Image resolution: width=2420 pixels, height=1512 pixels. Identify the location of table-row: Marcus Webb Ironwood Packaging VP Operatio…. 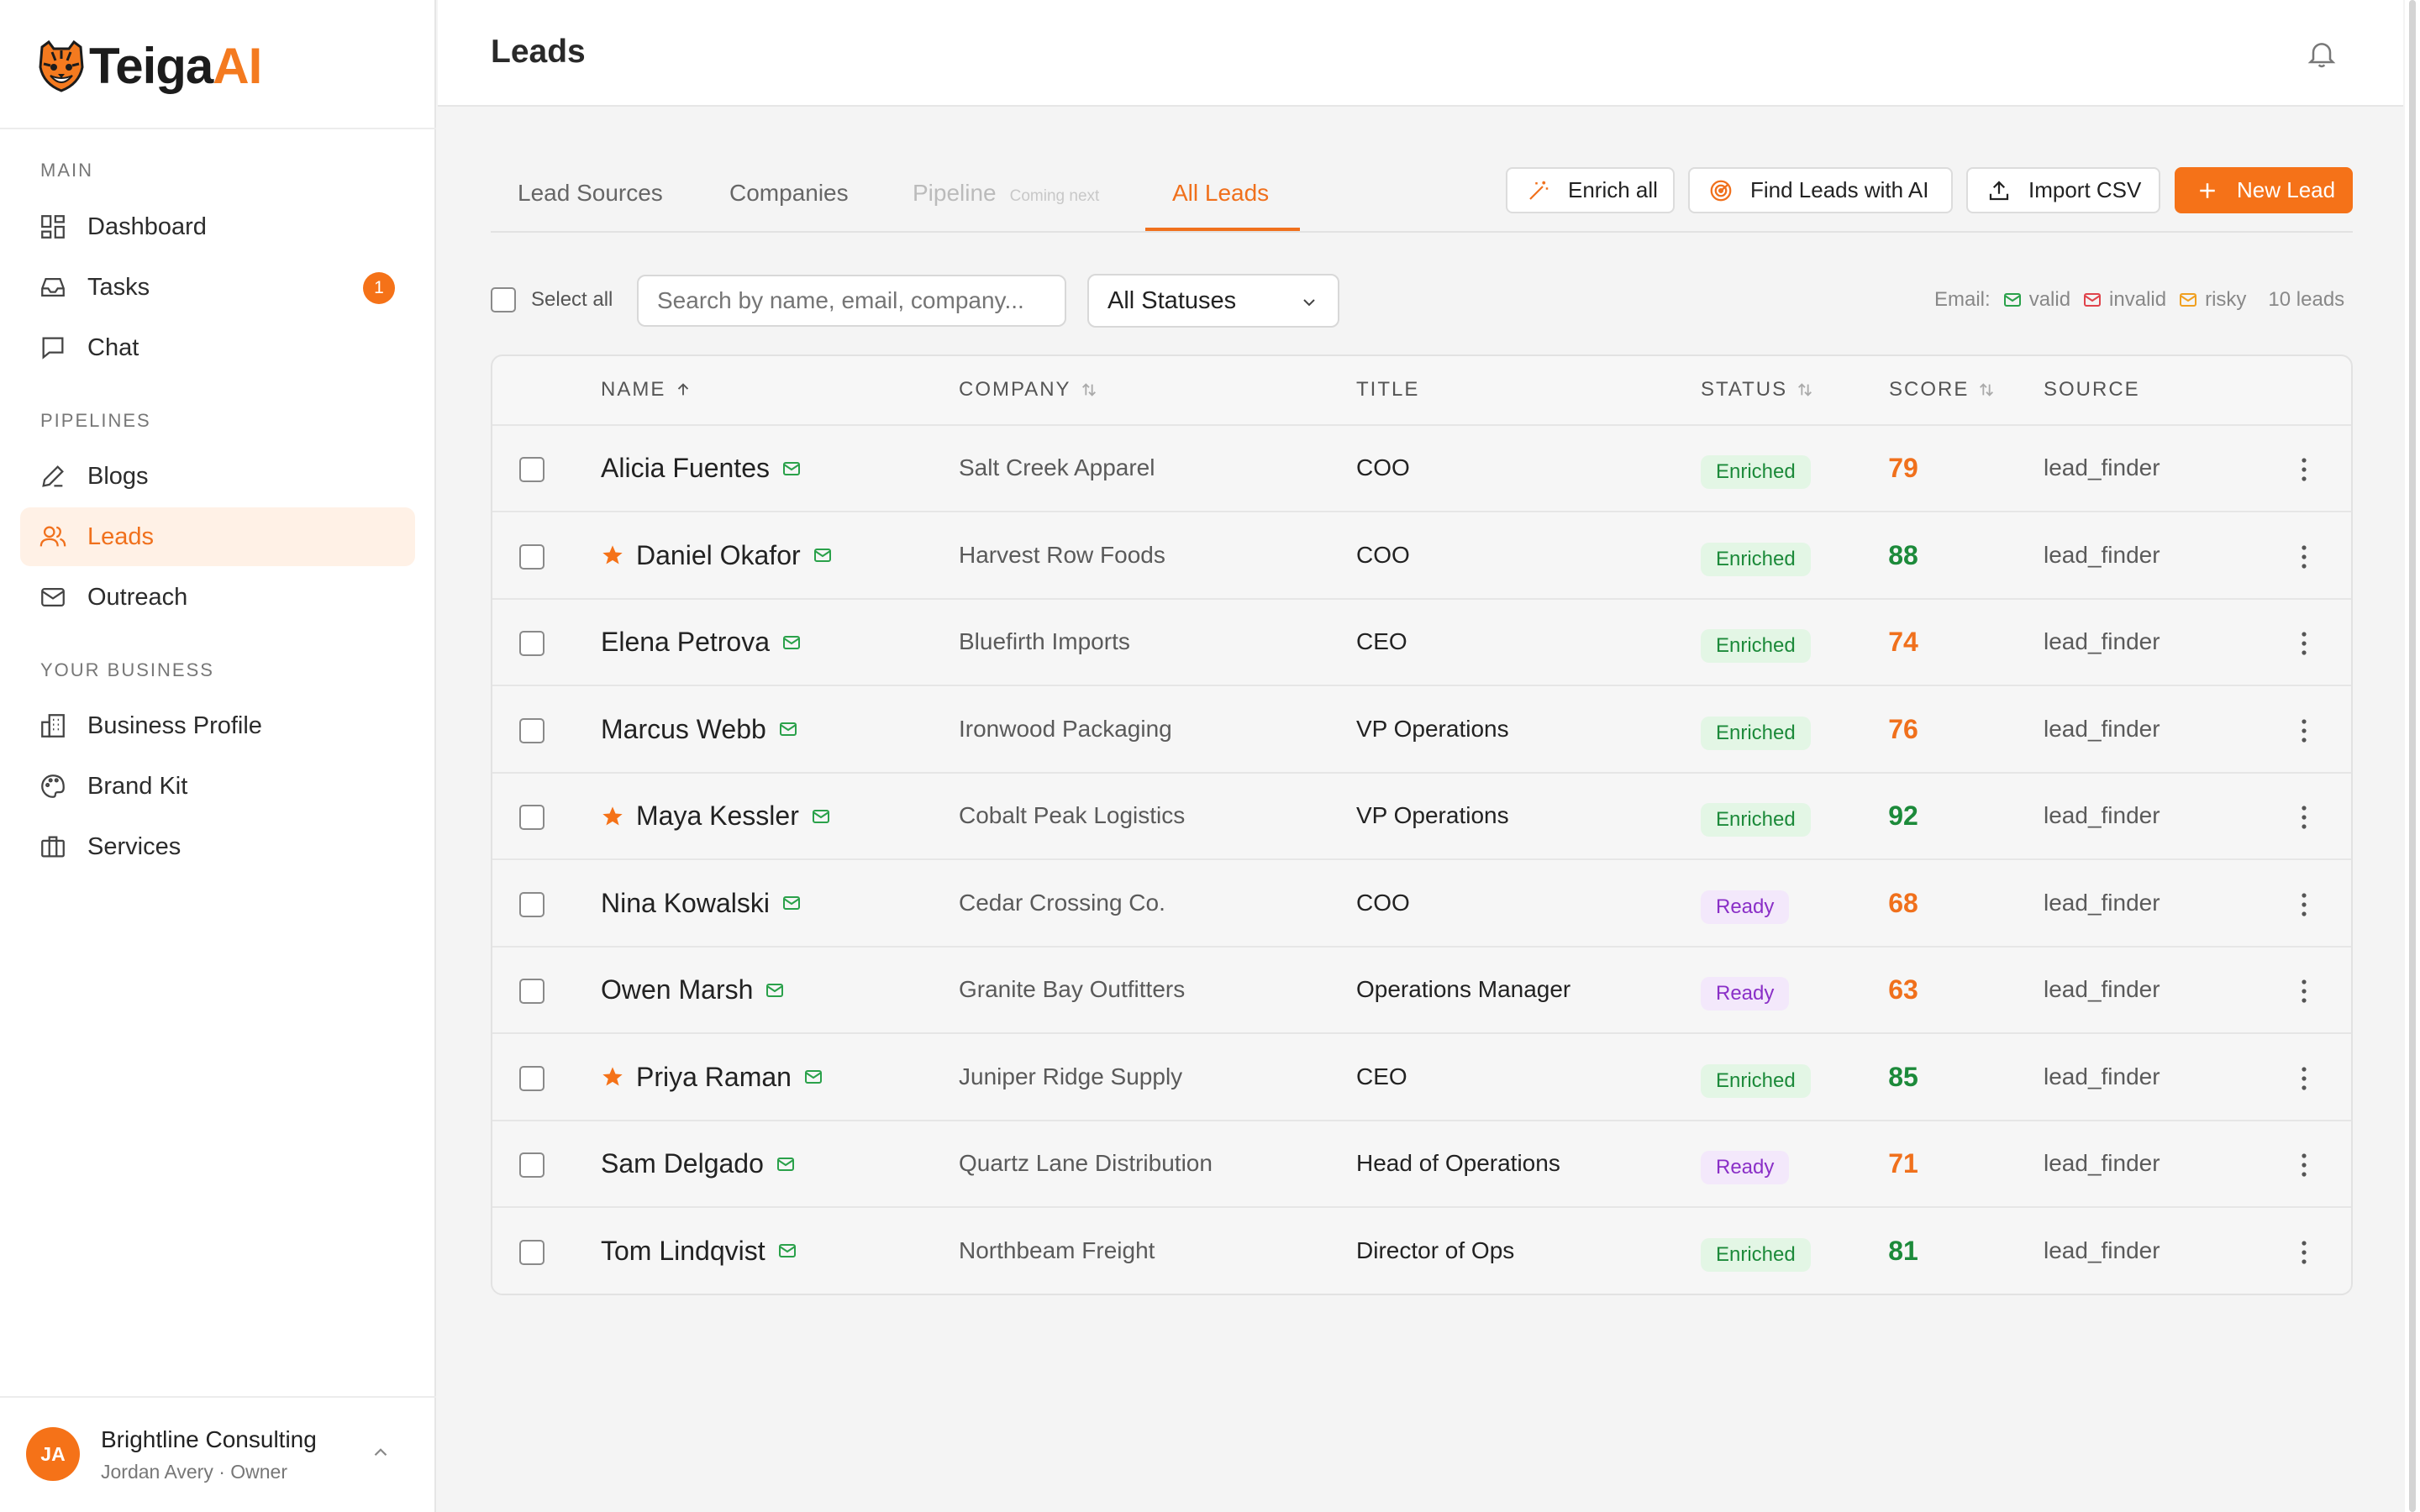
(1421, 730).